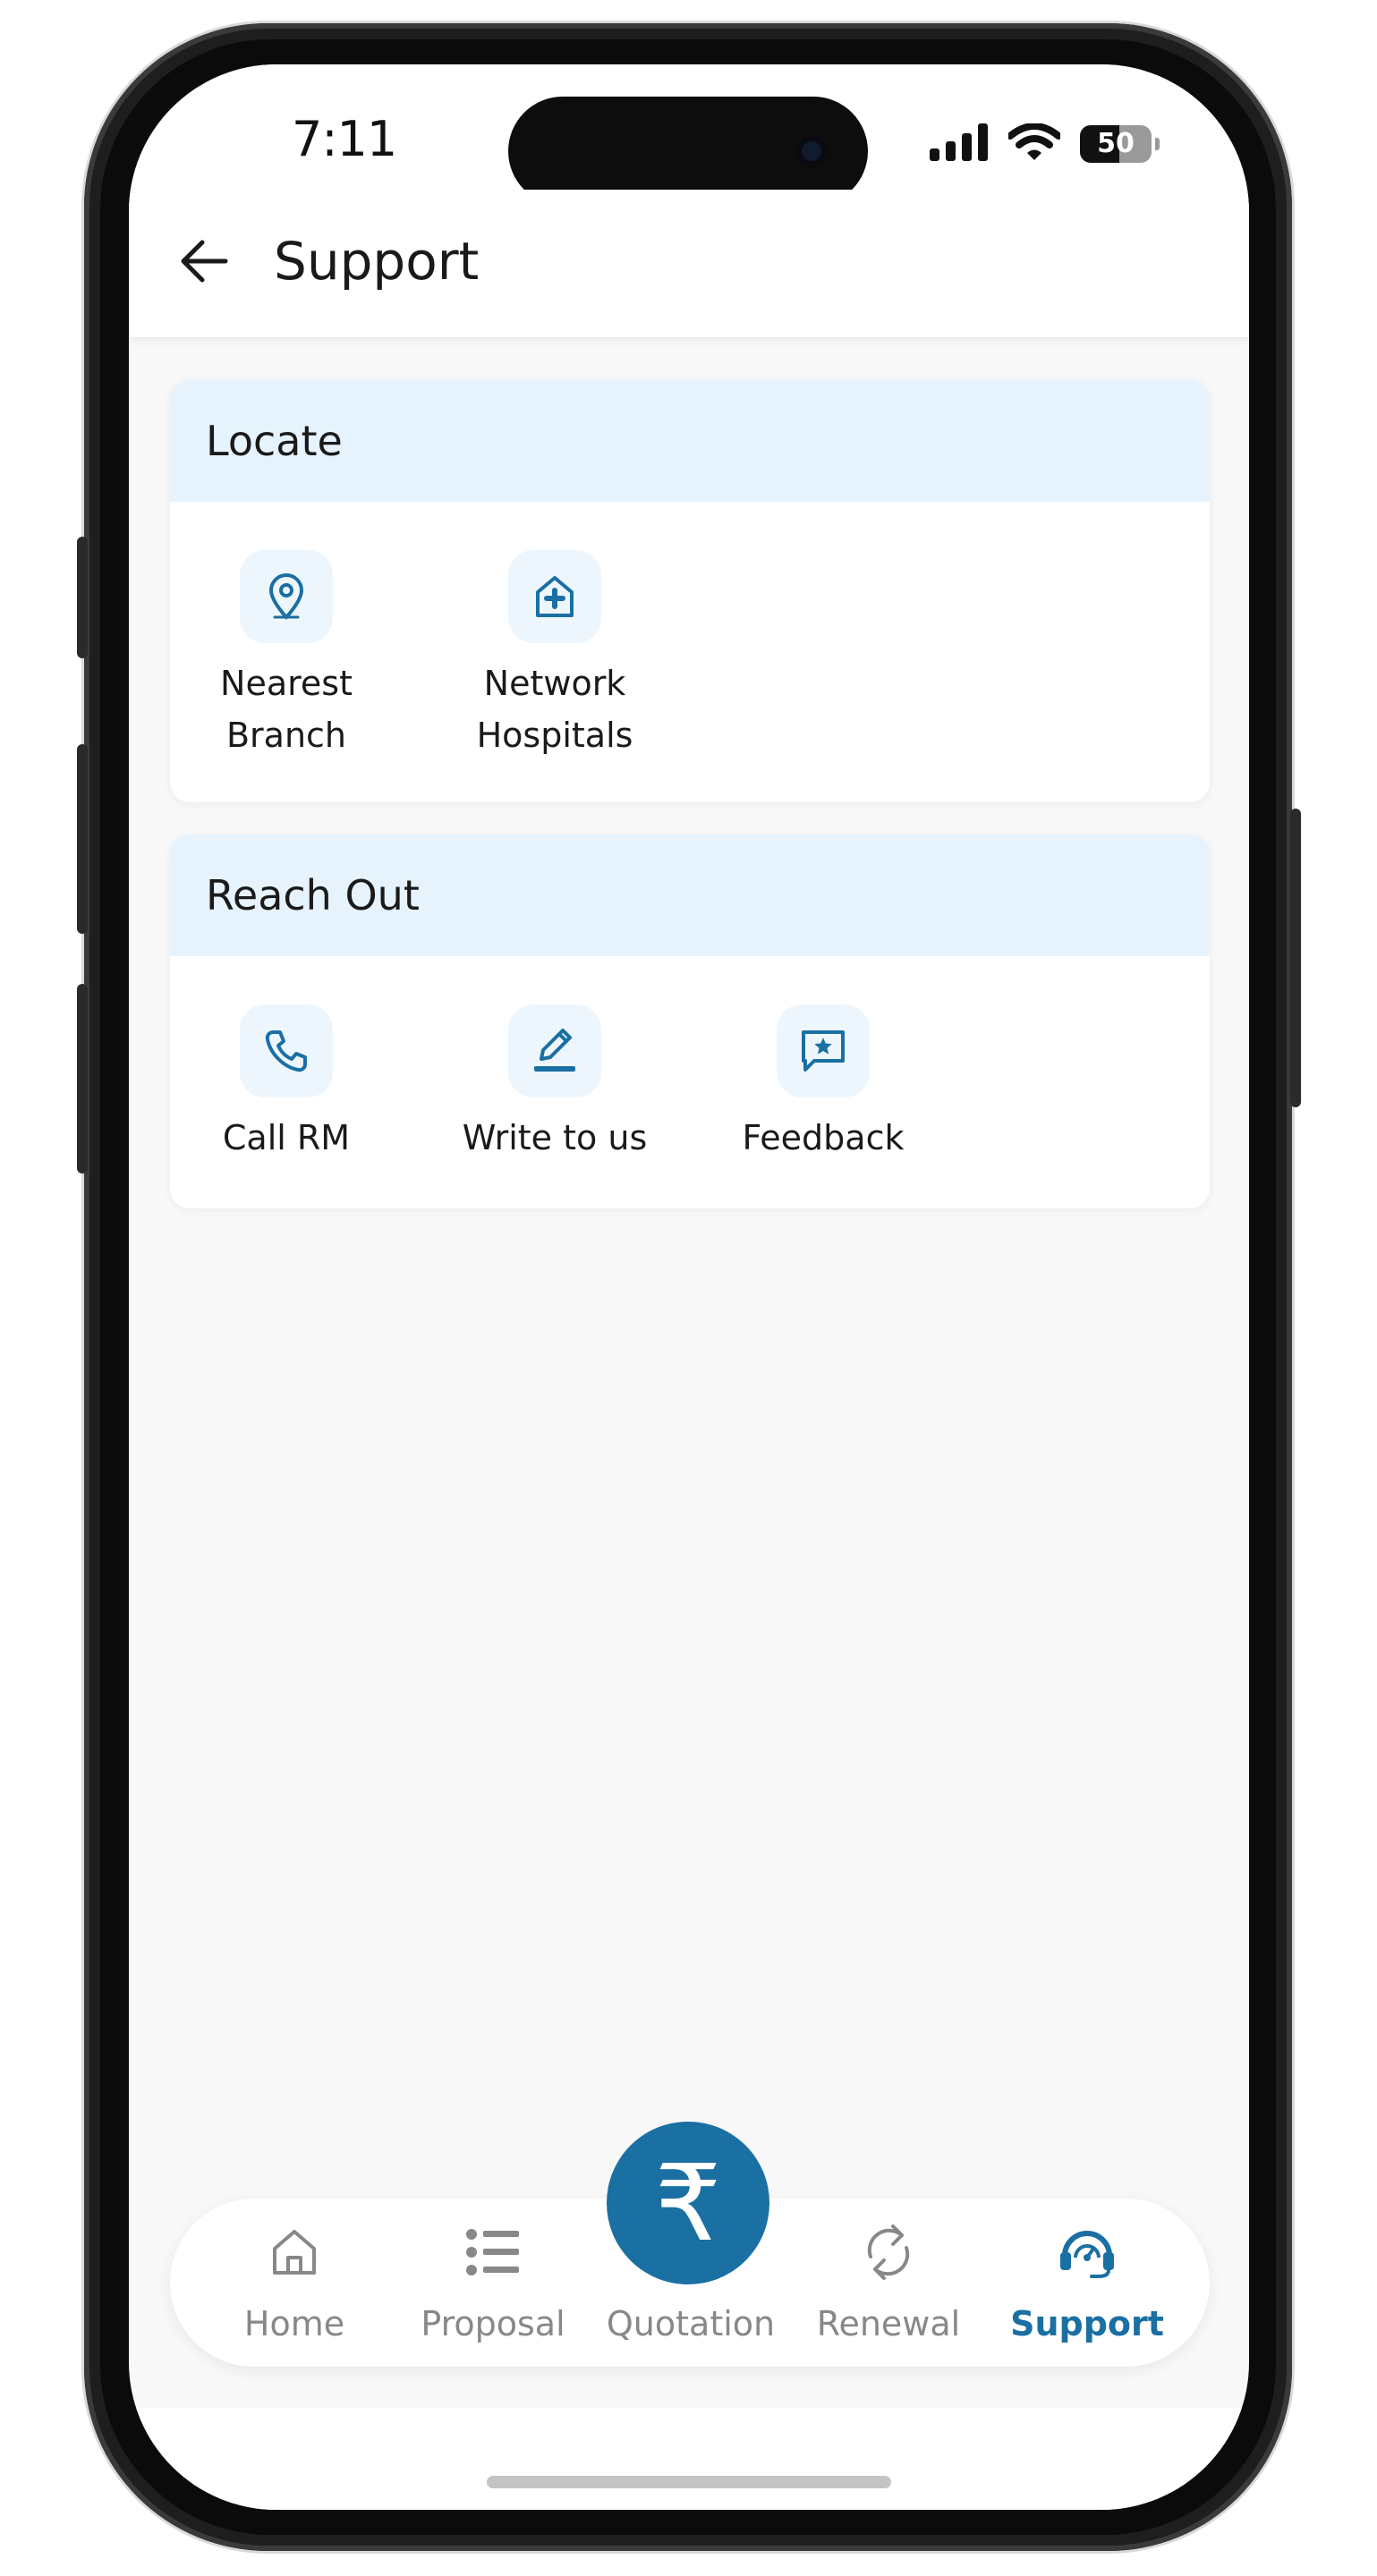  I want to click on network-hospitals-label-1: Network, so click(554, 683).